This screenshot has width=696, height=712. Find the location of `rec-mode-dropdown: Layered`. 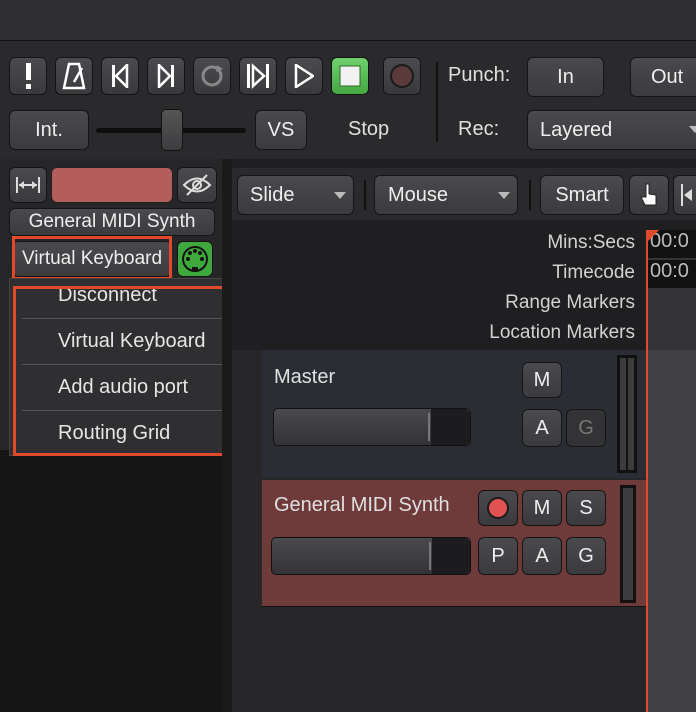

rec-mode-dropdown: Layered is located at coordinates (611, 130).